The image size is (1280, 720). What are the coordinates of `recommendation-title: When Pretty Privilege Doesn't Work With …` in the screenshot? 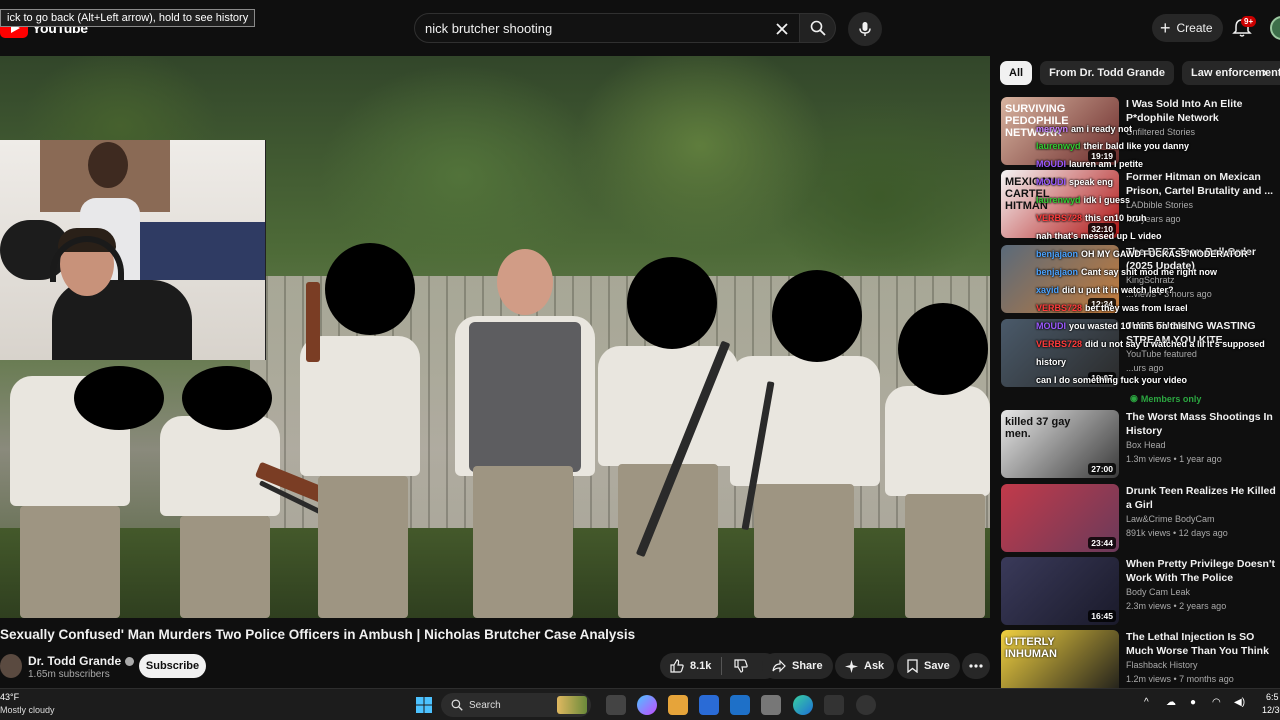 It's located at (1201, 571).